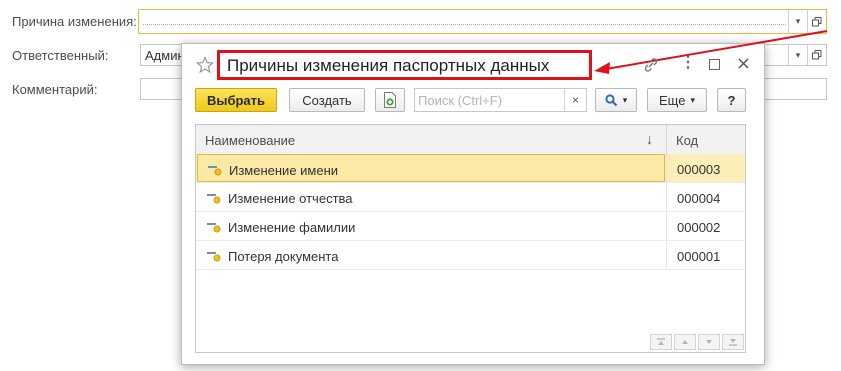 This screenshot has width=841, height=371. I want to click on search-options-button: ▾, so click(616, 100).